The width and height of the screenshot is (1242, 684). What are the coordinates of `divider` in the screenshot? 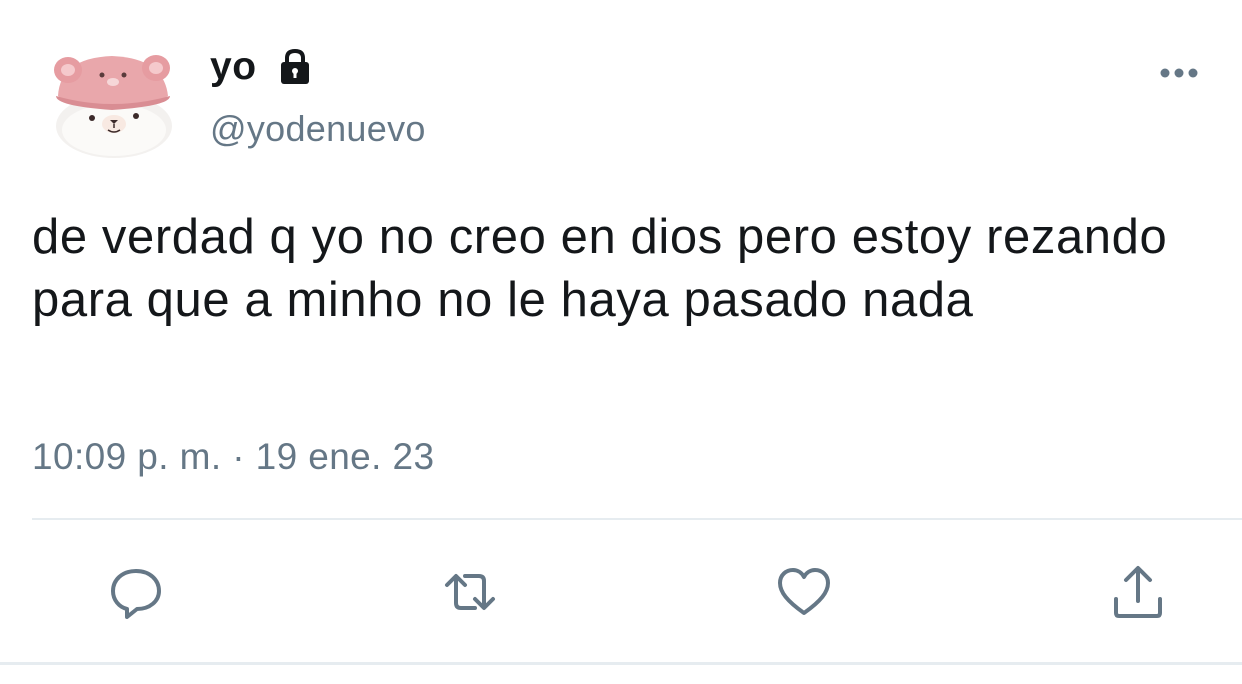 It's located at (637, 519).